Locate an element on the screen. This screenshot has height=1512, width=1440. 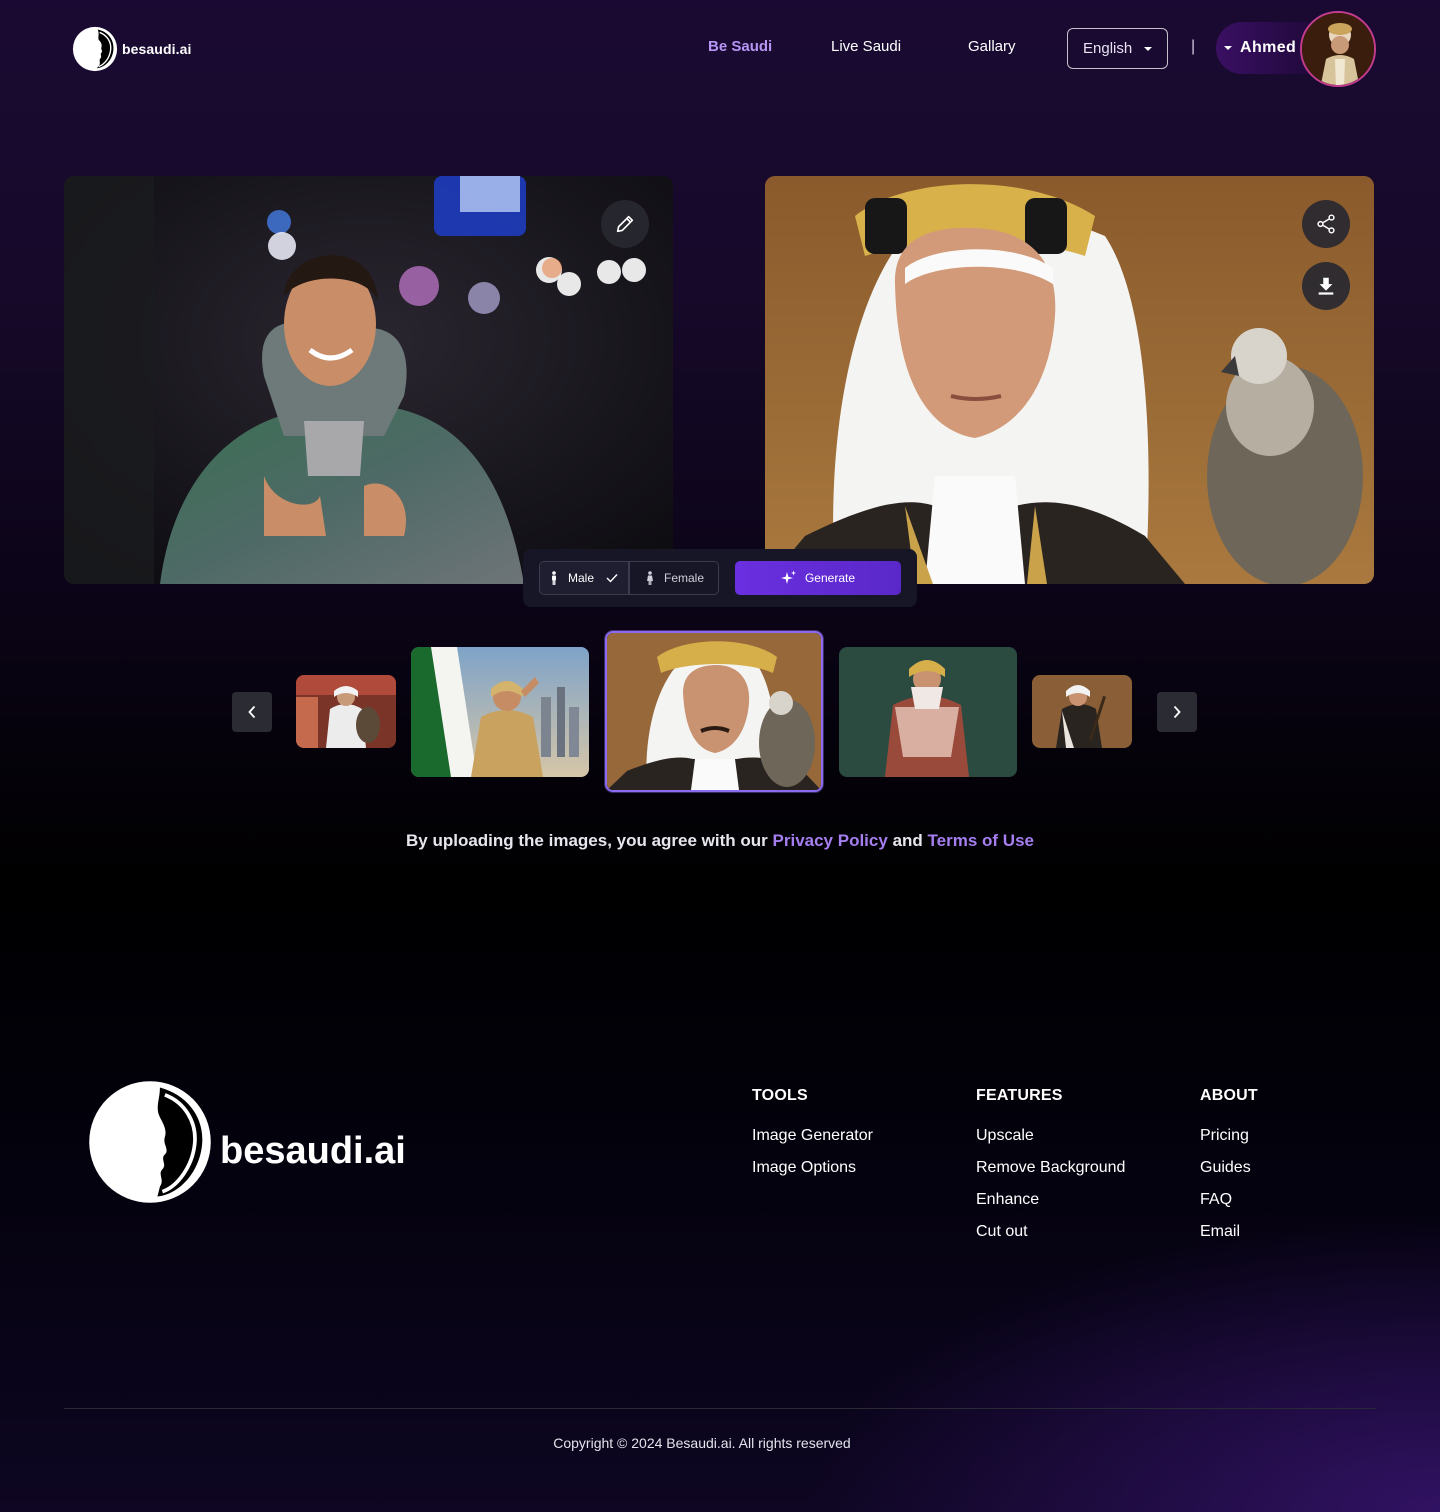
footer-link-email: Email is located at coordinates (1225, 1232).